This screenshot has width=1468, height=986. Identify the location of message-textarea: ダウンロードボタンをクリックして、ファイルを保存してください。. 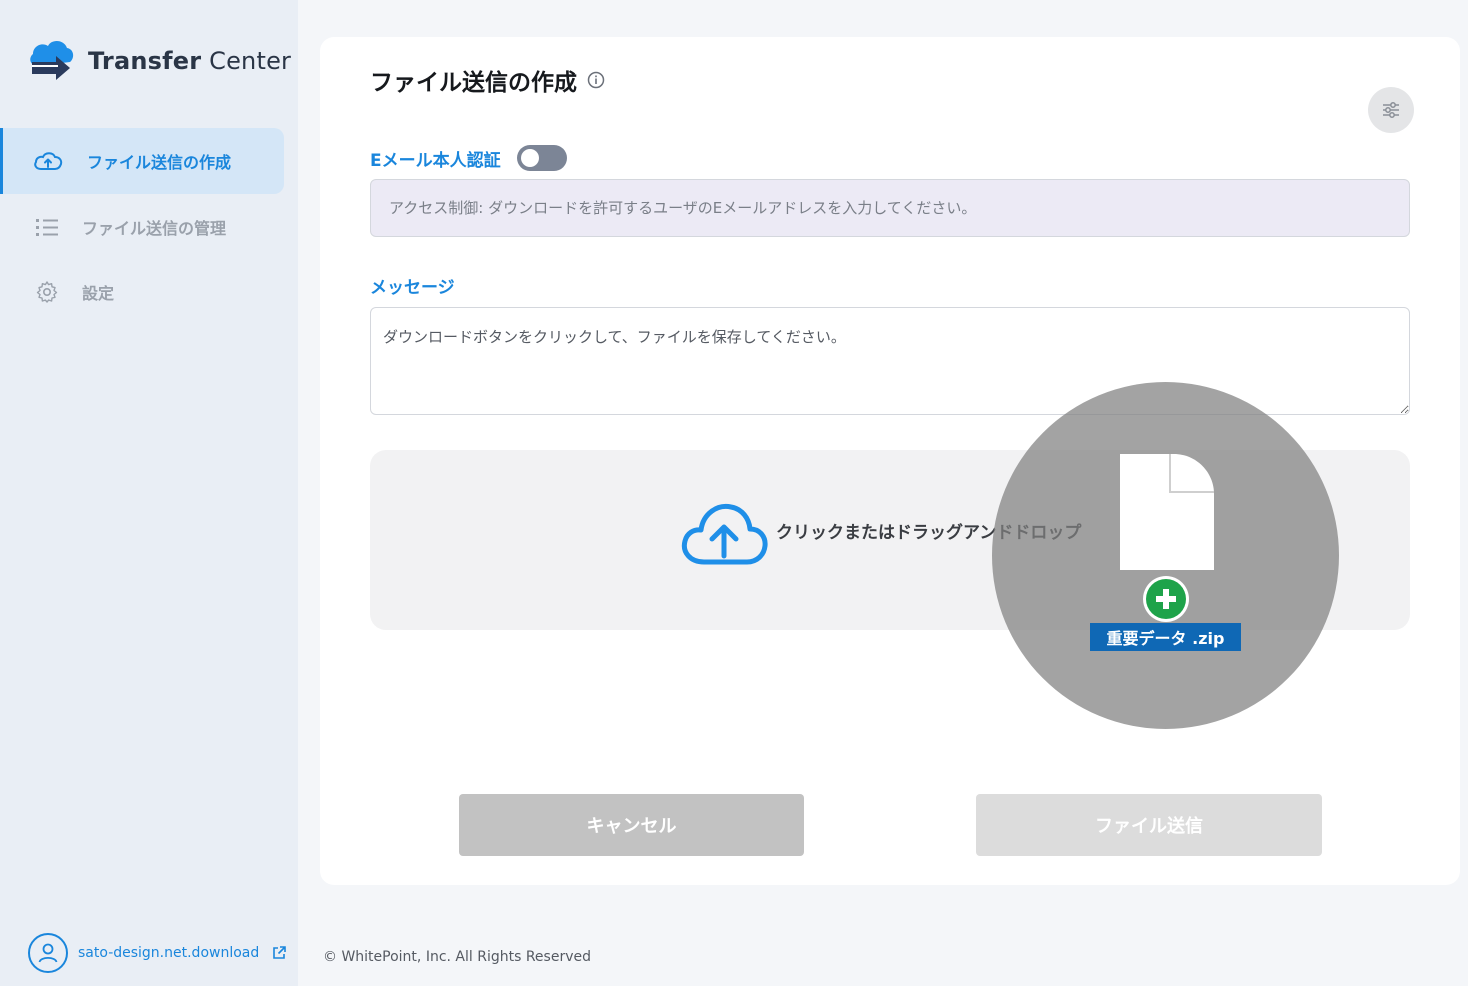
(890, 361).